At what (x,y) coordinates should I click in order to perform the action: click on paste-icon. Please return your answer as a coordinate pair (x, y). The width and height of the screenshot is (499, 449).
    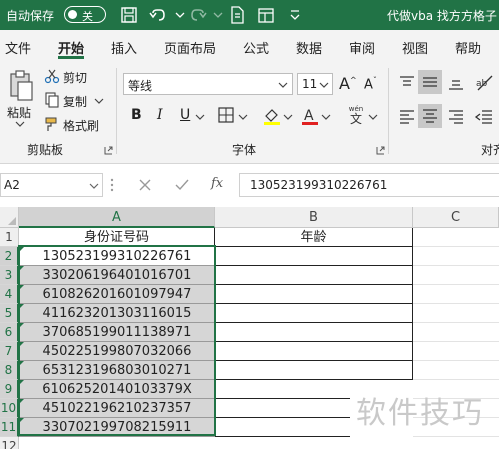
    Looking at the image, I should click on (21, 86).